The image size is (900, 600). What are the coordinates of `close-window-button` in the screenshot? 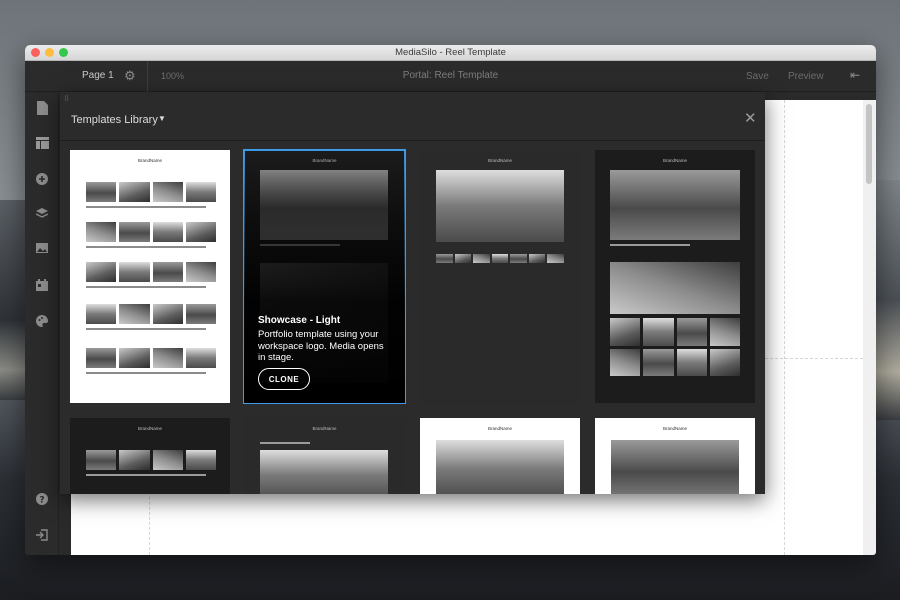 It's located at (35, 52).